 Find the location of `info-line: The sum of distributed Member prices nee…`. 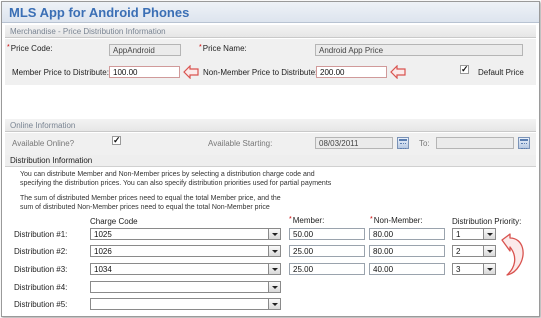

info-line: The sum of distributed Member prices nee… is located at coordinates (150, 198).